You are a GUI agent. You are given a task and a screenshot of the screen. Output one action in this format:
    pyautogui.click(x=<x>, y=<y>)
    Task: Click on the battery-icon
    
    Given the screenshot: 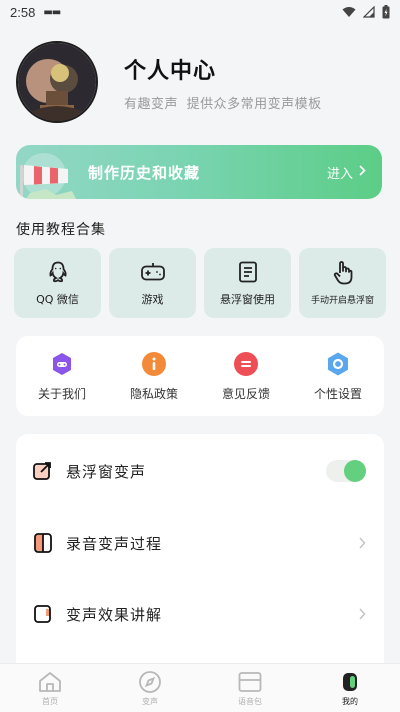 What is the action you would take?
    pyautogui.click(x=386, y=12)
    